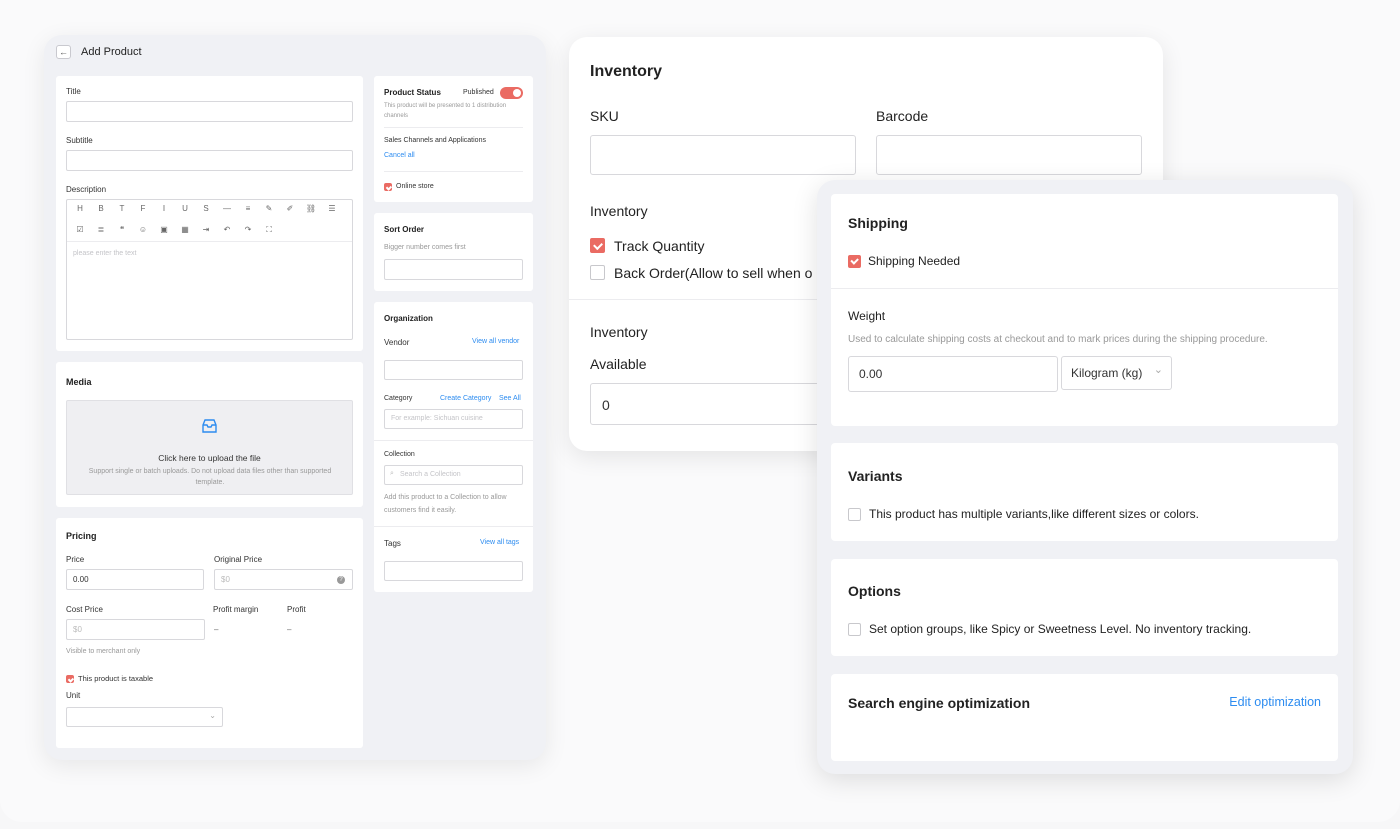 The width and height of the screenshot is (1400, 829). What do you see at coordinates (185, 208) in the screenshot?
I see `editor-tool-button: U` at bounding box center [185, 208].